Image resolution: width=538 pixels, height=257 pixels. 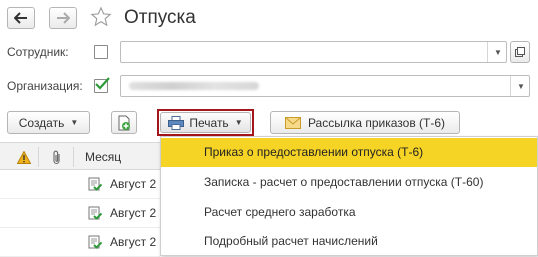 I want to click on organization-value-redacted, so click(x=194, y=86).